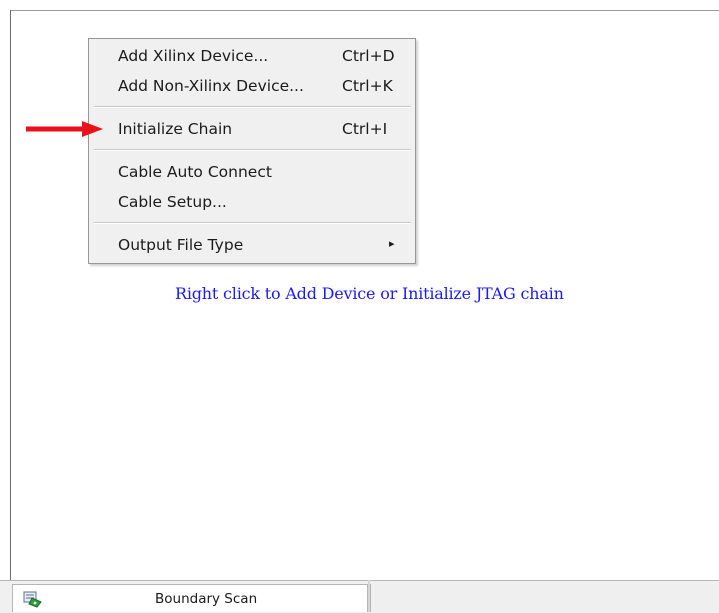 The image size is (719, 613). I want to click on menu-item-output-file-type: Output File Type ▸, so click(252, 245).